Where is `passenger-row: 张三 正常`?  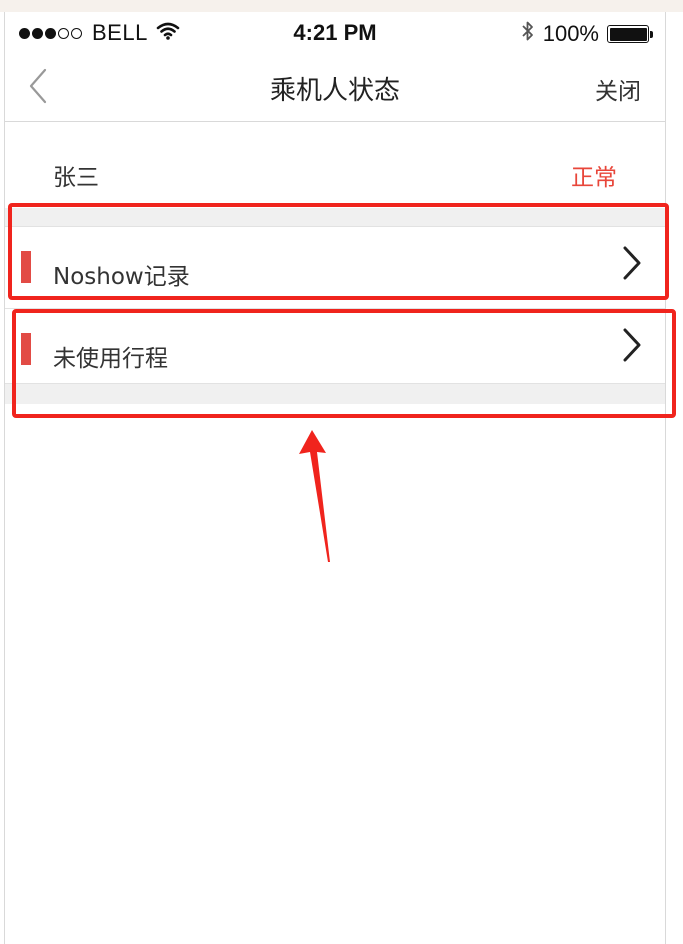 passenger-row: 张三 正常 is located at coordinates (335, 165).